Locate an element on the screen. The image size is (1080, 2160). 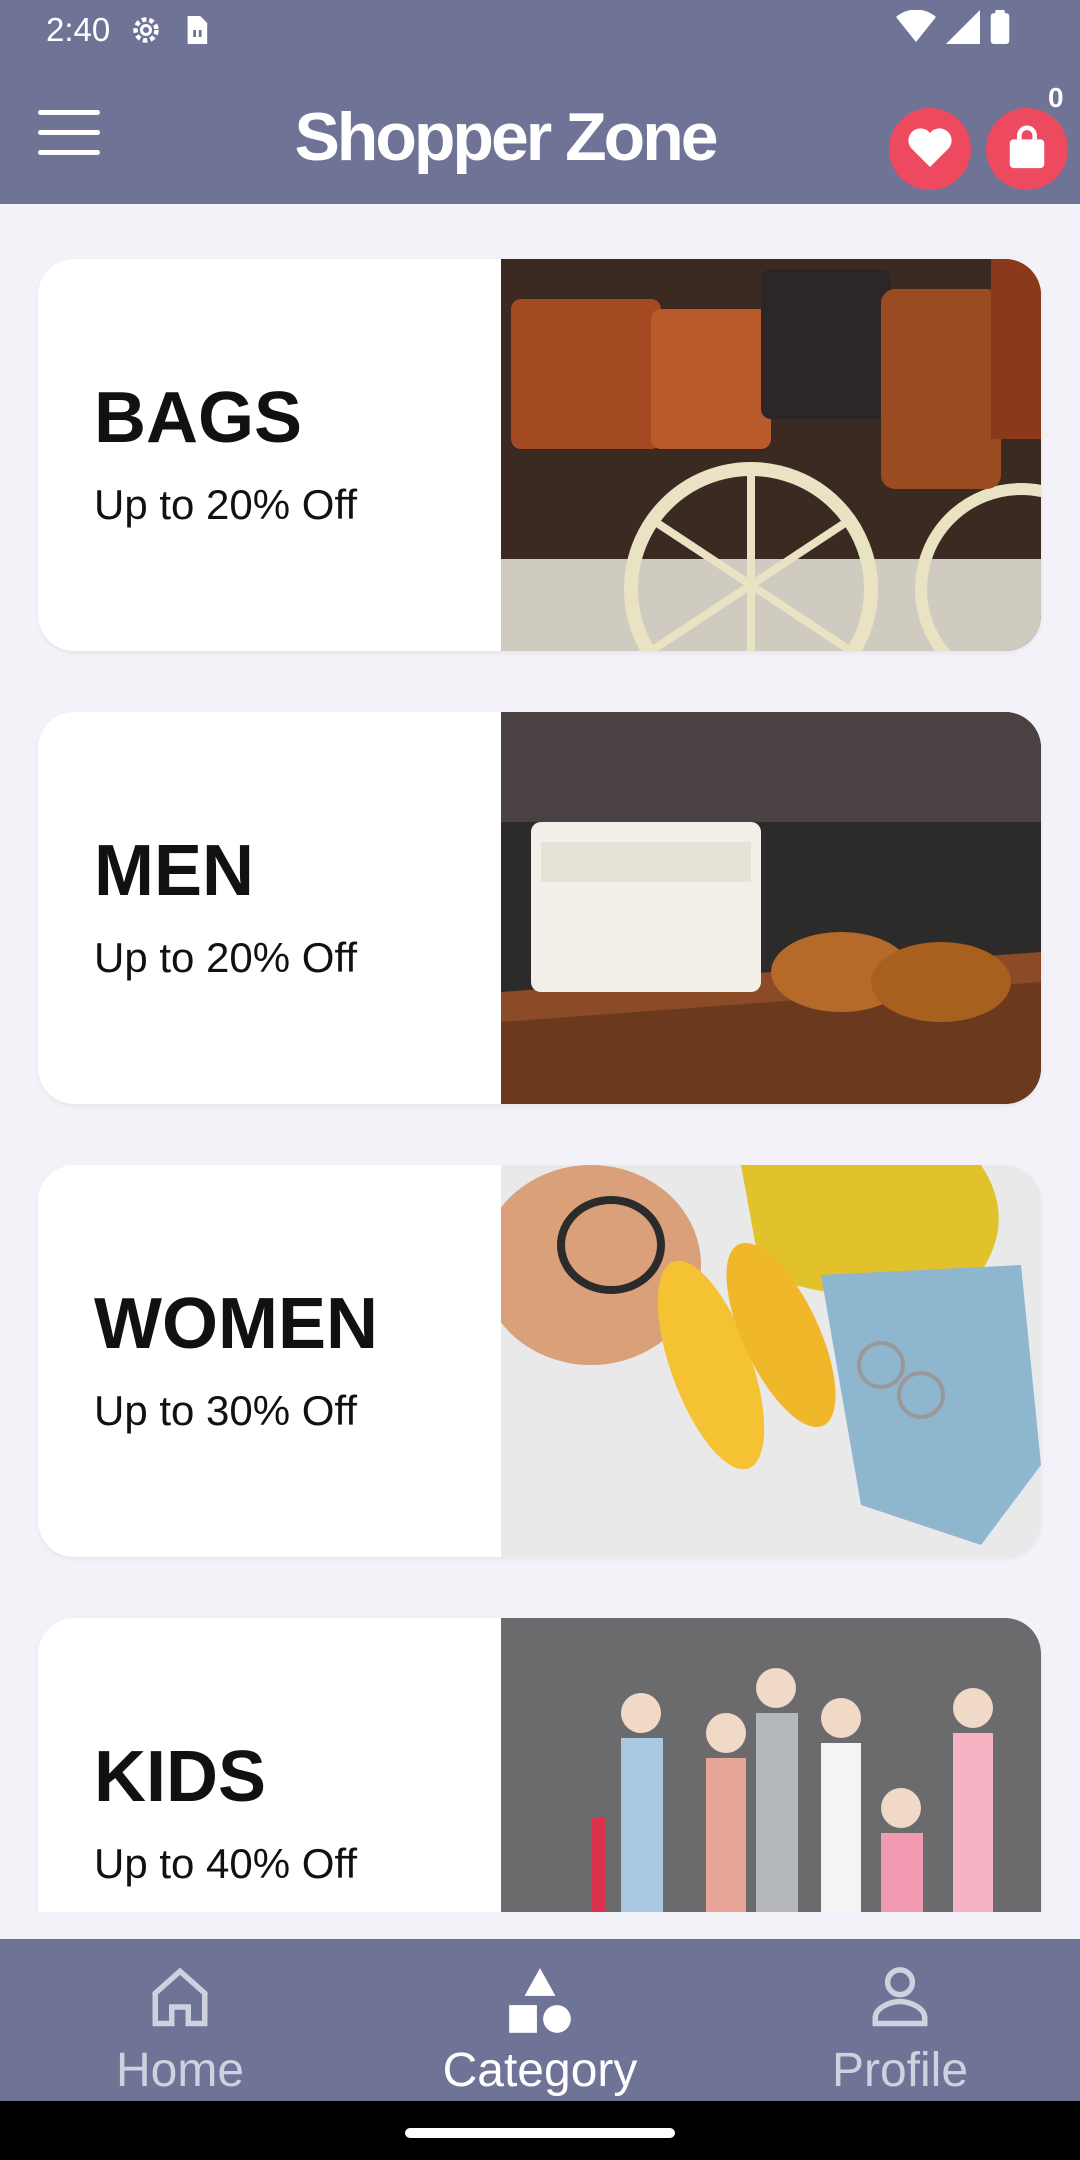
category-card-kids: KIDS Up to 40% Off is located at coordinates (539, 1765).